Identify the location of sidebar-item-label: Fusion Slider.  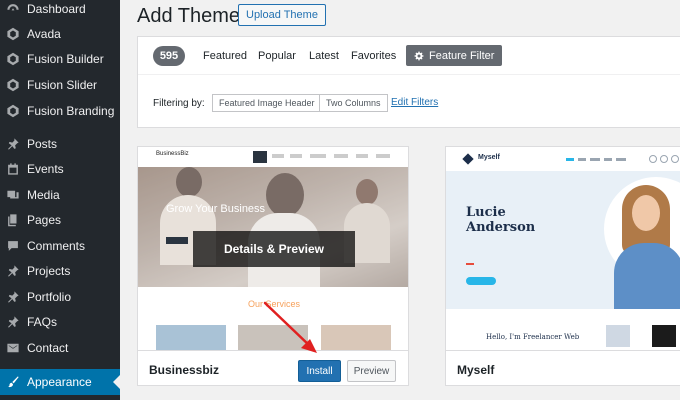
(62, 85).